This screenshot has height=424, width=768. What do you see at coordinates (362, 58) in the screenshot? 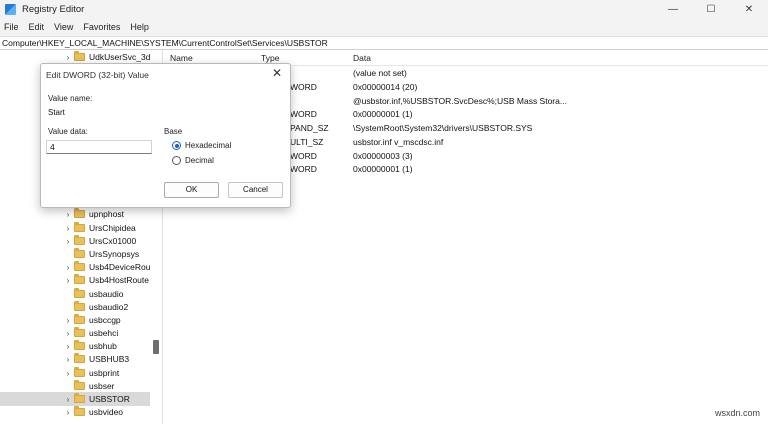
I see `column-header-data: Data` at bounding box center [362, 58].